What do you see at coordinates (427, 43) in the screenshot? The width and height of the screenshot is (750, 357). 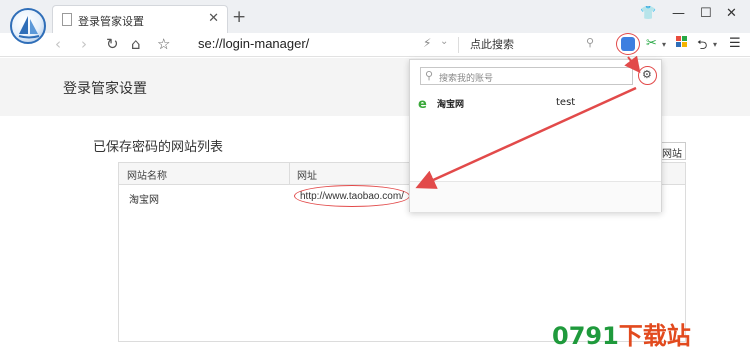 I see `bolt-icon: ⚡` at bounding box center [427, 43].